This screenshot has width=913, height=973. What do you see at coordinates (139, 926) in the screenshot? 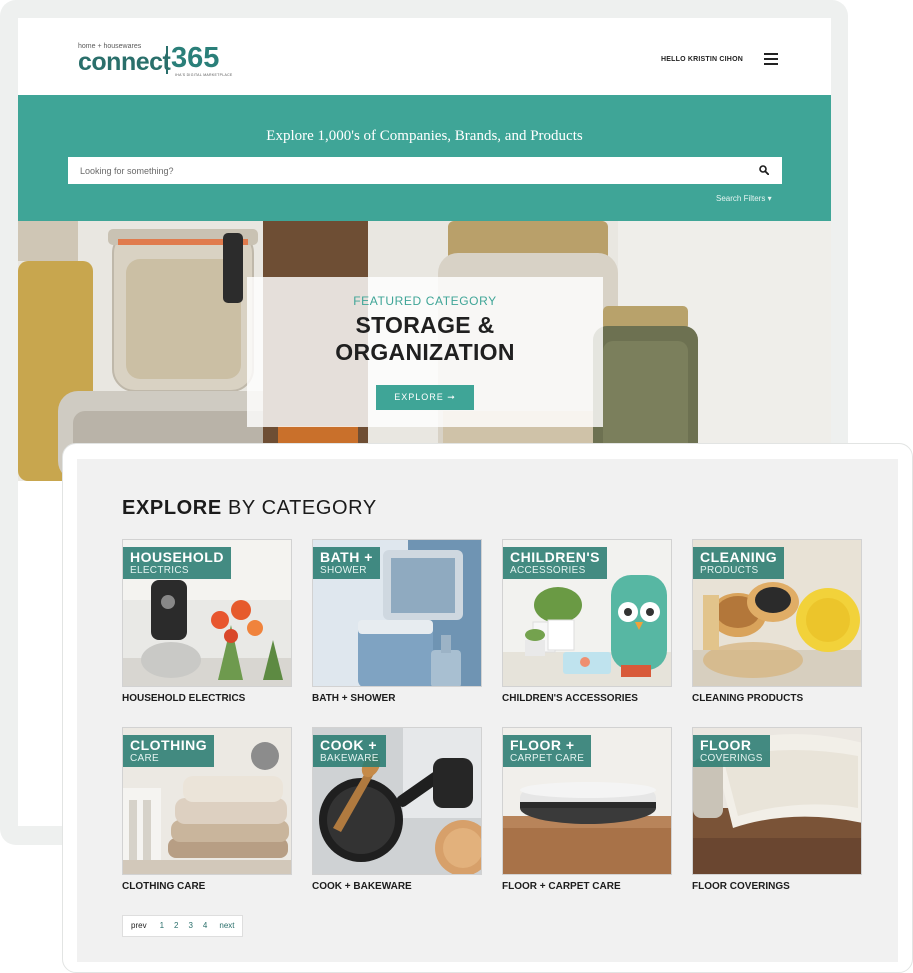
I see `pagination-prev: prev` at bounding box center [139, 926].